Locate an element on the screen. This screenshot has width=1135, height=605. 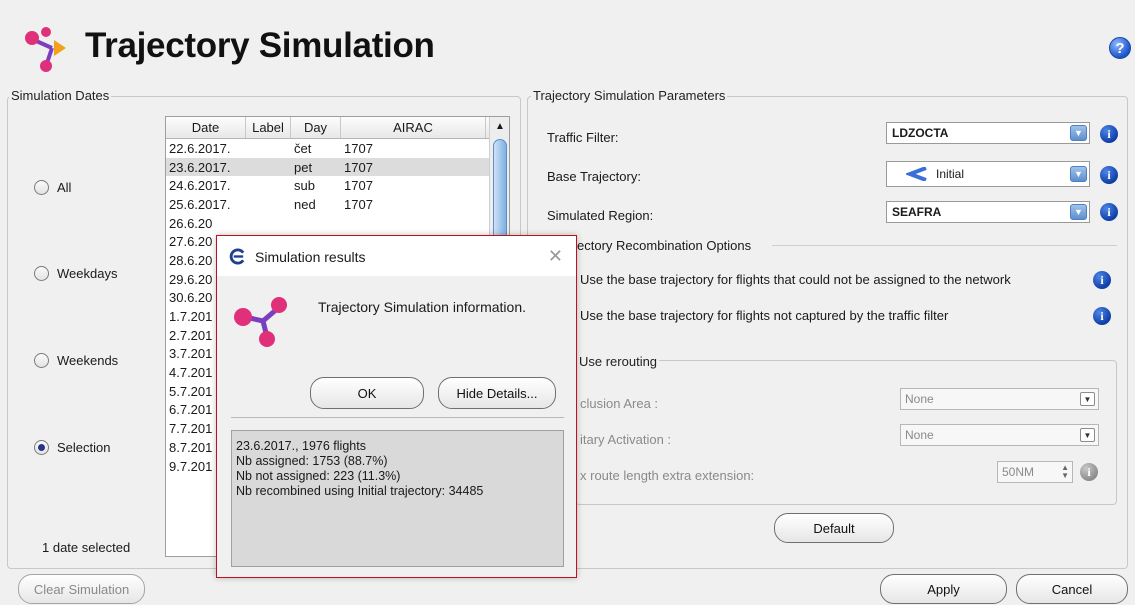
cell-date: 26.6.20 is located at coordinates (191, 223).